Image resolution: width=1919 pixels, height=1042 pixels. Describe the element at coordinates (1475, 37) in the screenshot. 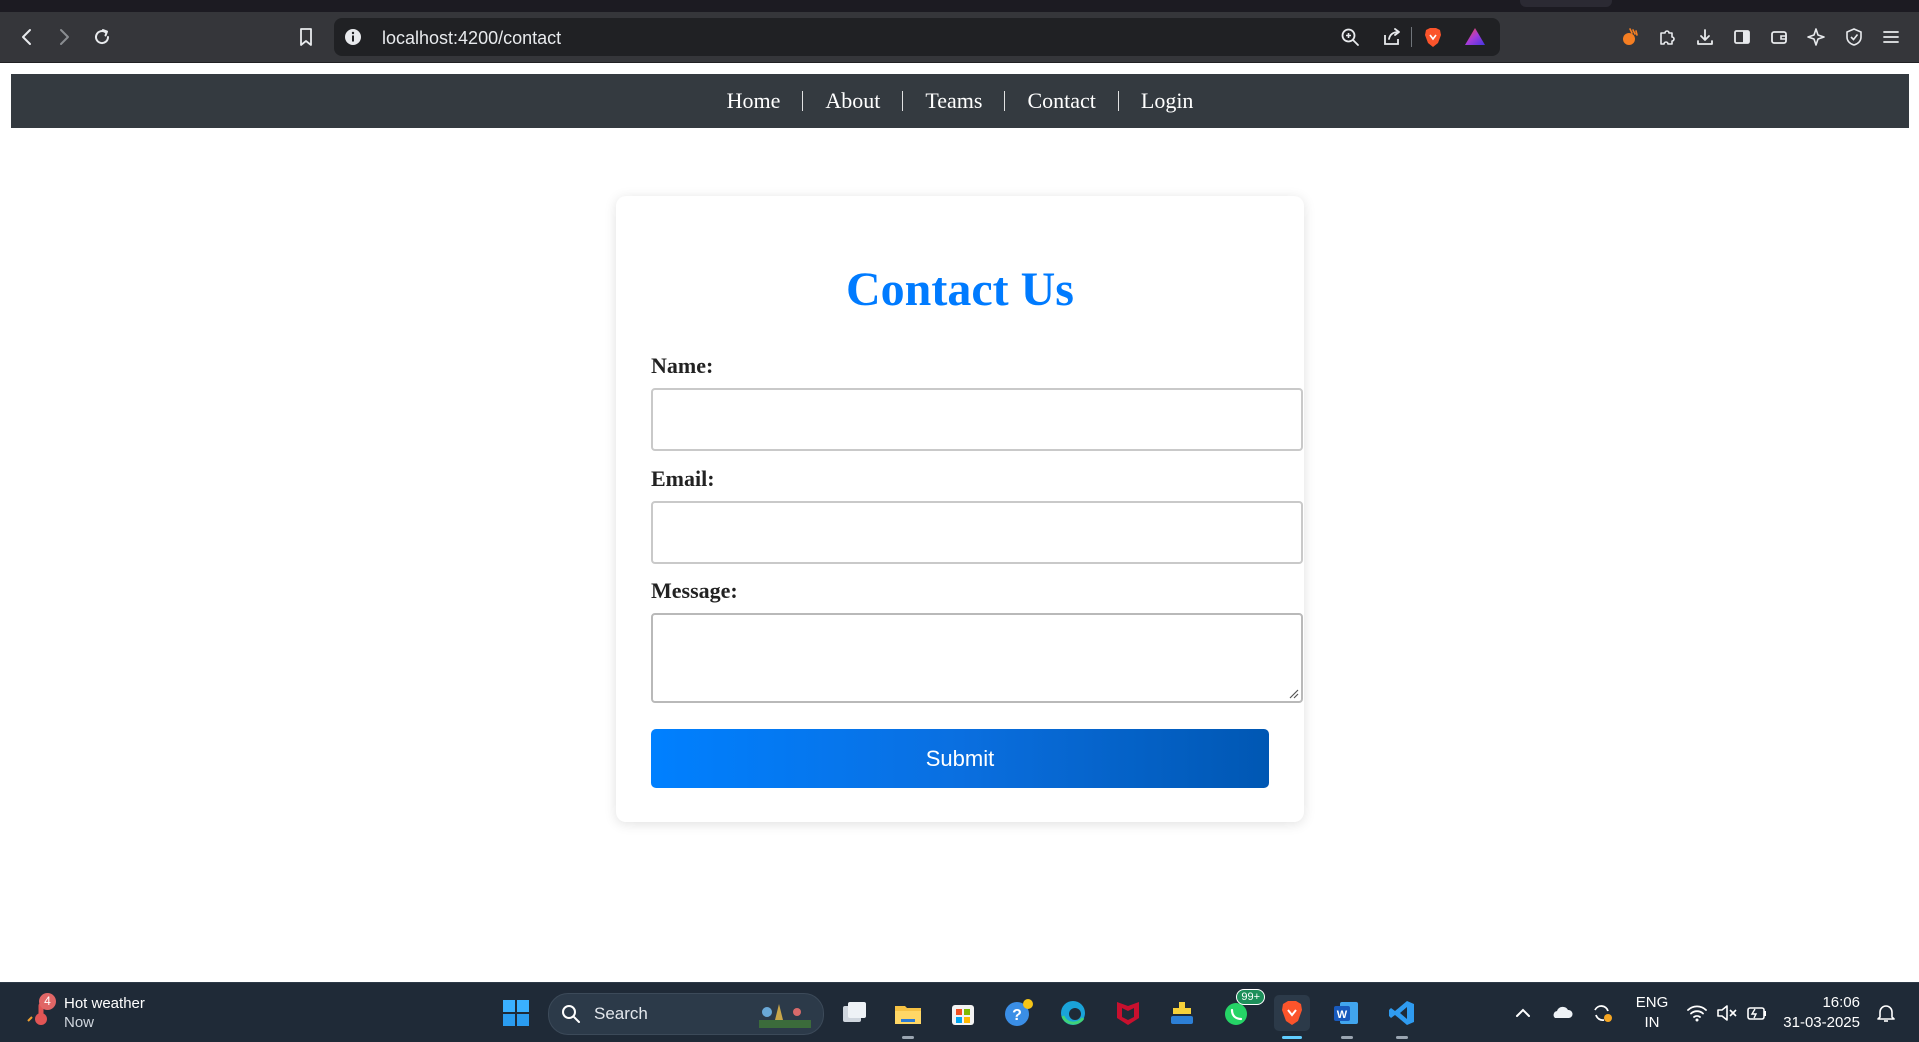

I see `brave-rewards-icon` at that location.